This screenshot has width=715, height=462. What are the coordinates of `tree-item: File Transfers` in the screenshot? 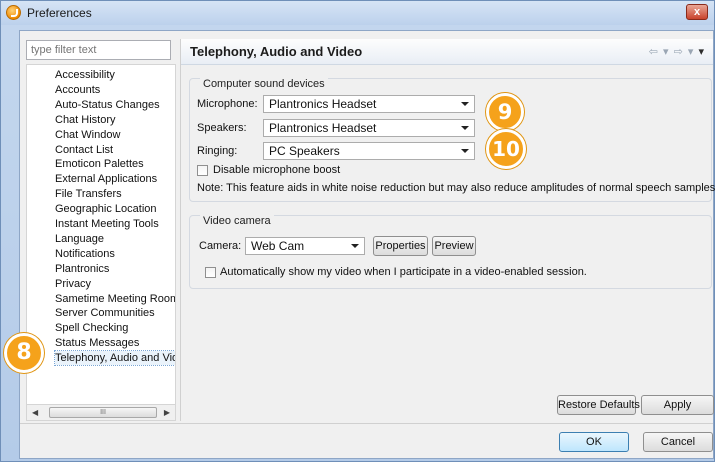 It's located at (88, 194).